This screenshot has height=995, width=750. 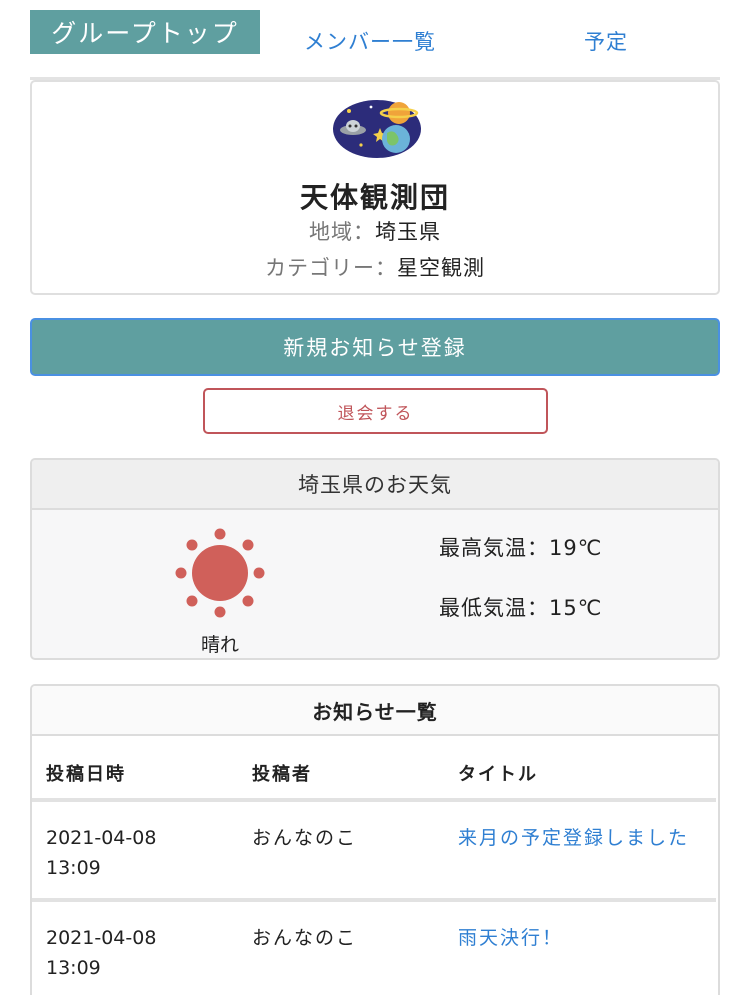 What do you see at coordinates (498, 774) in the screenshot?
I see `column-header-title: タイトル` at bounding box center [498, 774].